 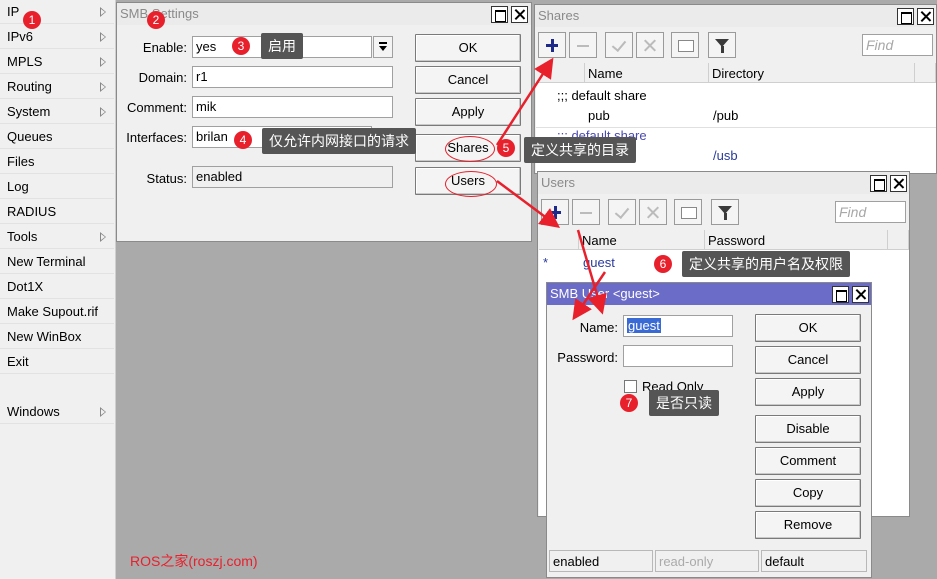 What do you see at coordinates (766, 264) in the screenshot?
I see `callout-tooltip: 定义共享的用户名及权限` at bounding box center [766, 264].